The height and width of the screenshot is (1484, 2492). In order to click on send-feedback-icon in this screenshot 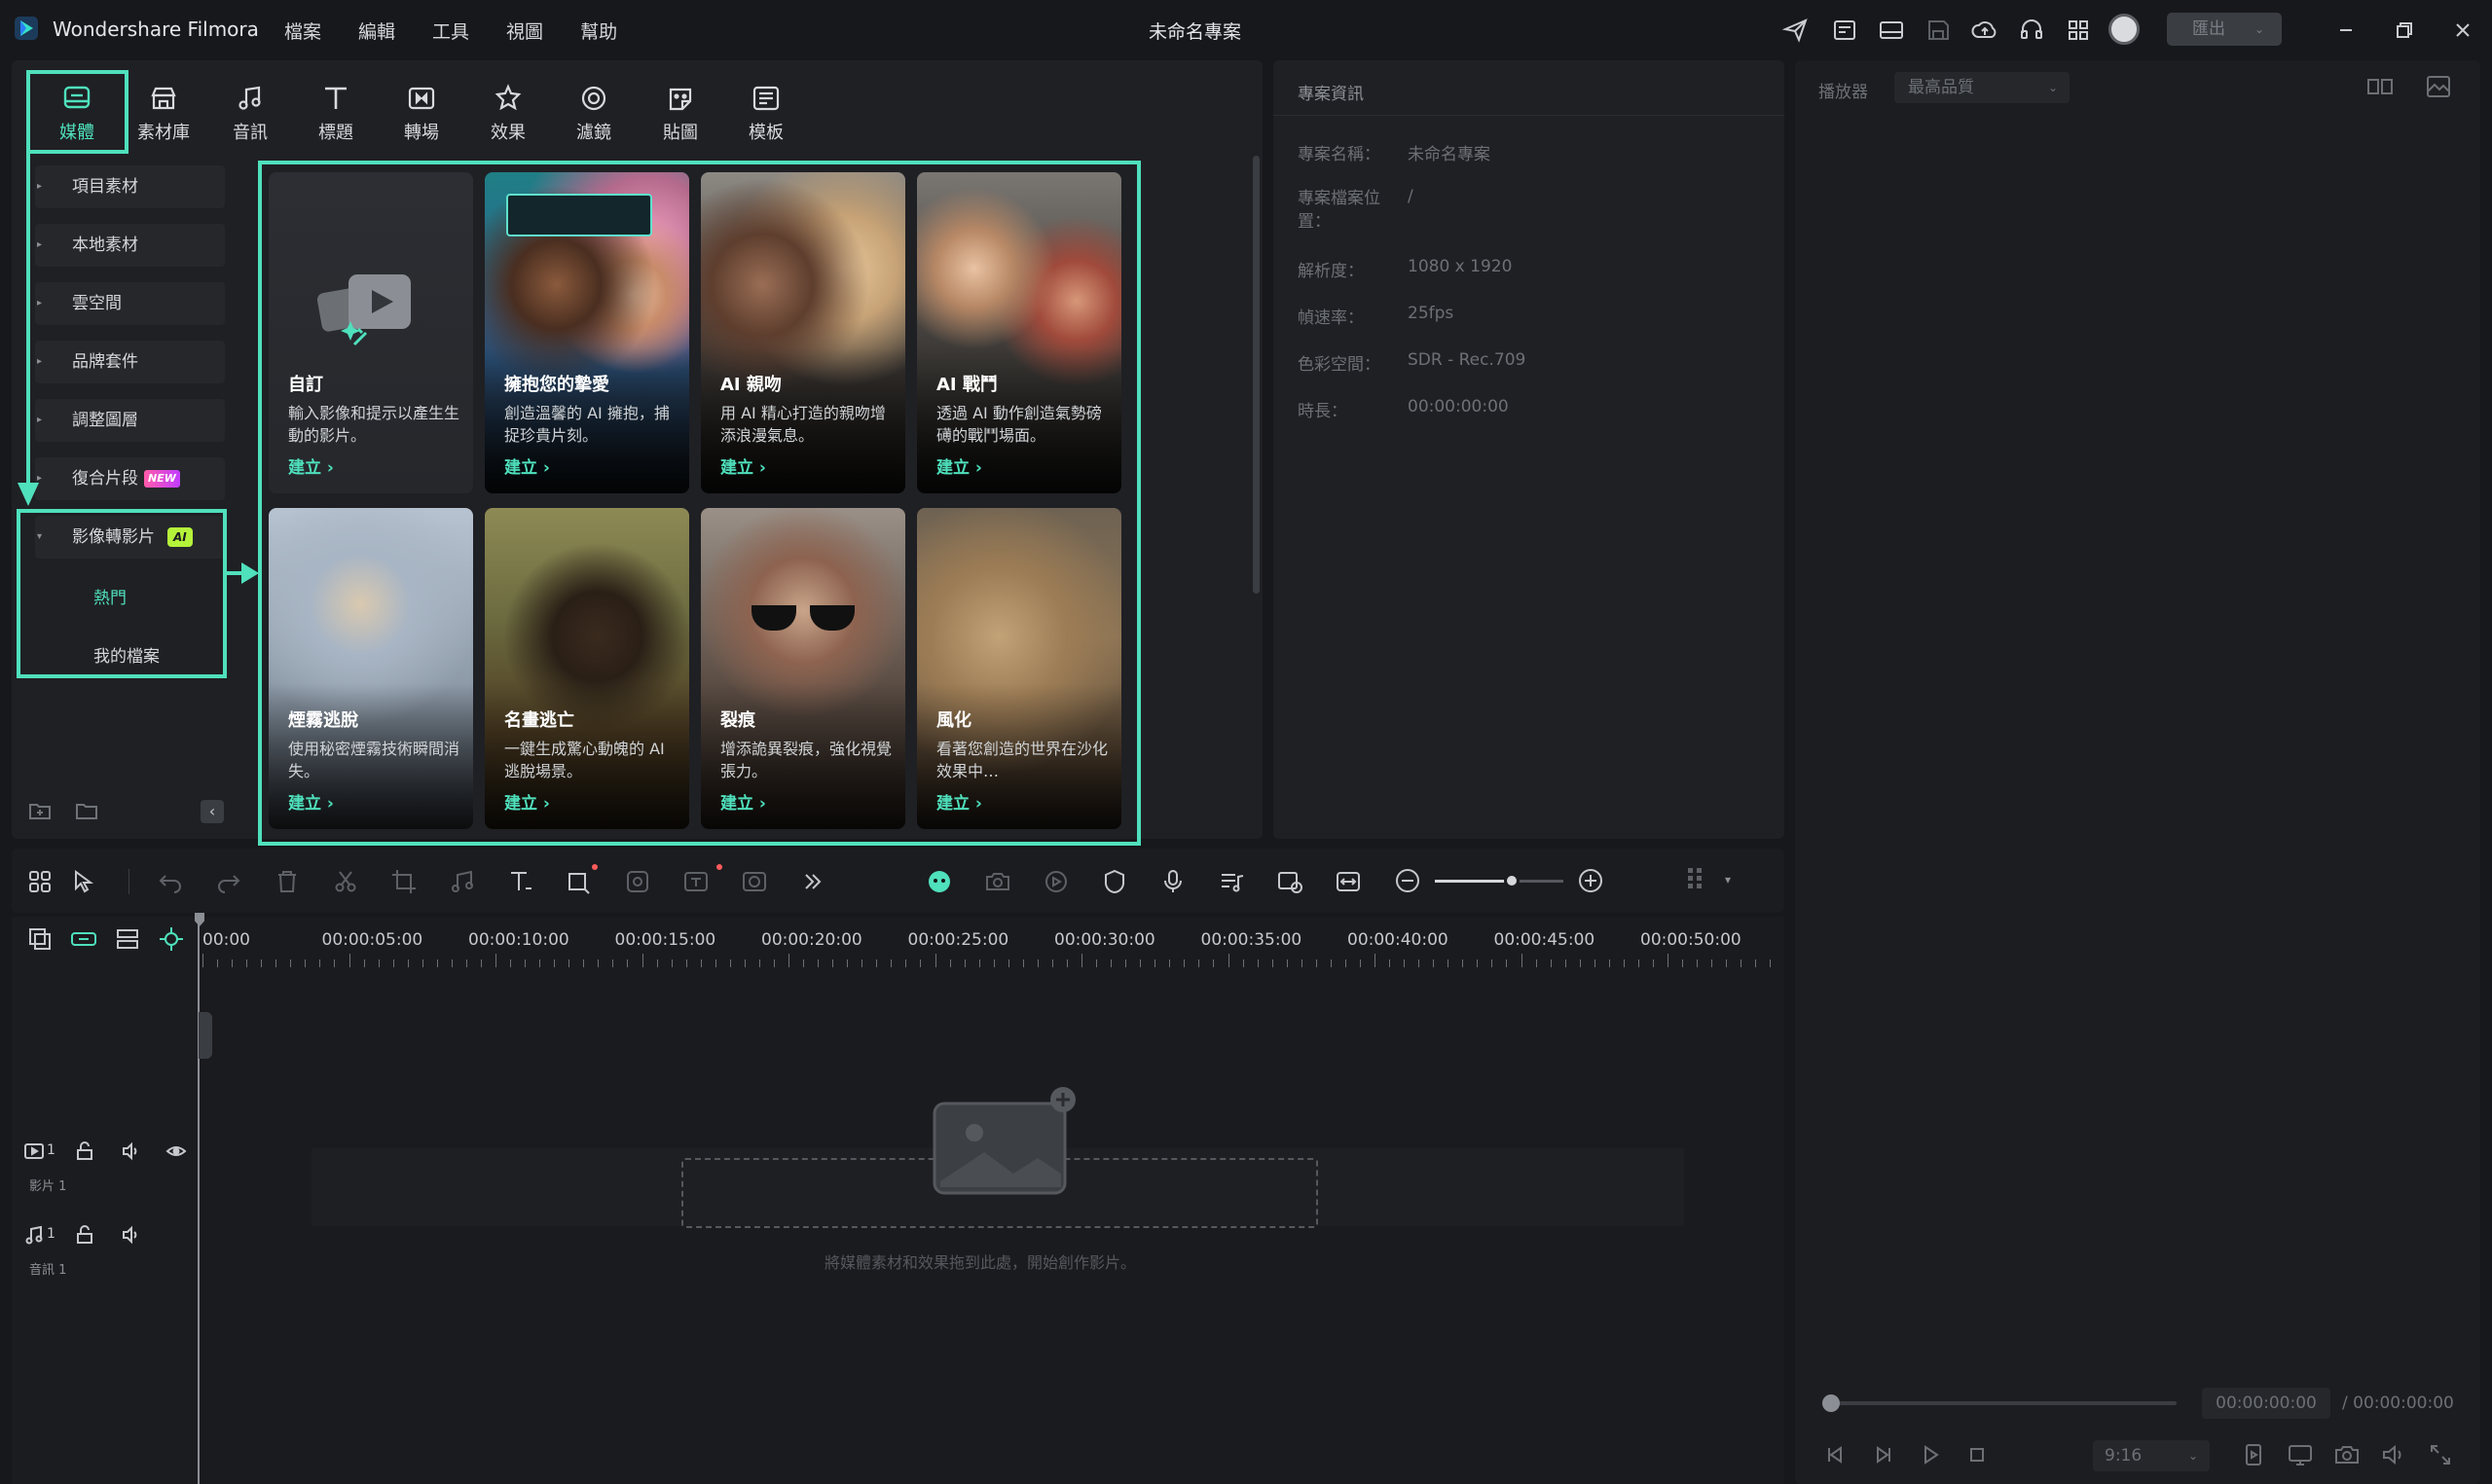, I will do `click(1796, 31)`.